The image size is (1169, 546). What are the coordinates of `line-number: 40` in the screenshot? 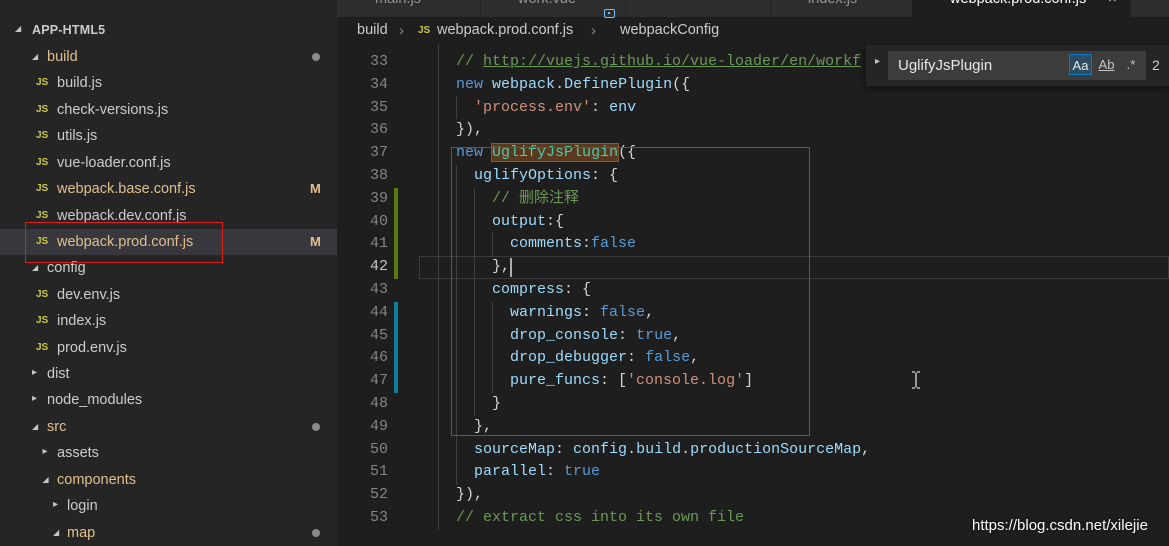 It's located at (364, 222).